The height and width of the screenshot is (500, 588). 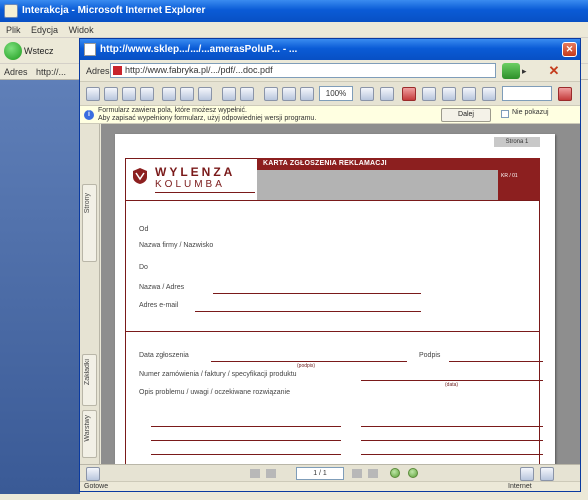 I want to click on popup-status-bar: Gotowe Internet, so click(x=330, y=486).